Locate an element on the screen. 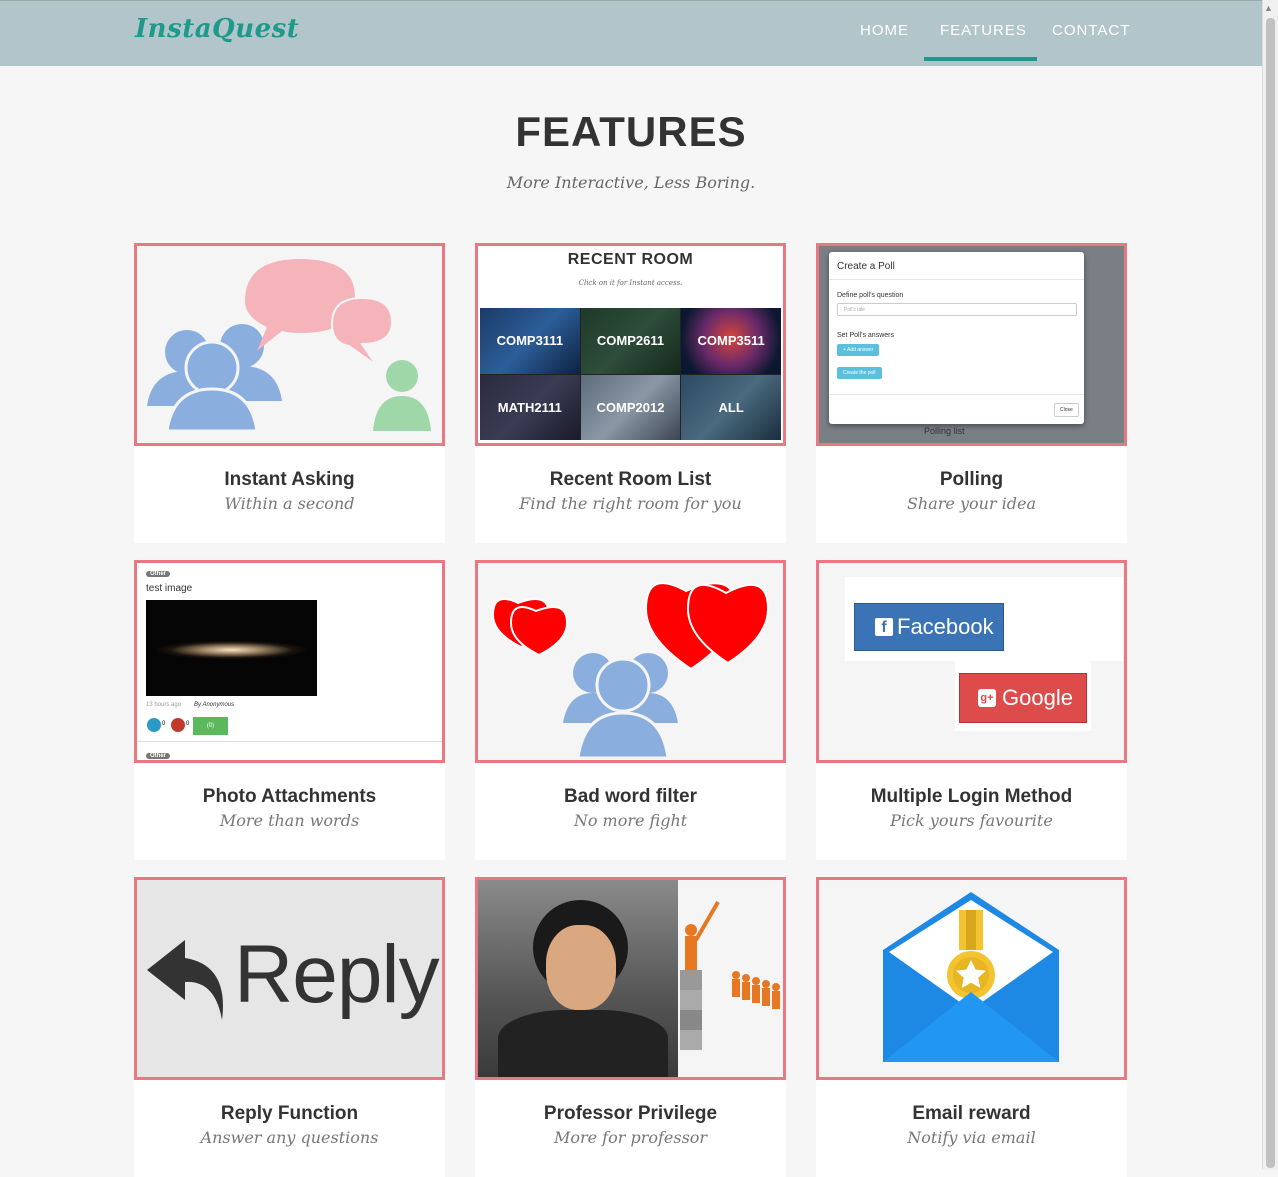 This screenshot has width=1278, height=1177. feature-subtitle: Share your idea is located at coordinates (971, 503).